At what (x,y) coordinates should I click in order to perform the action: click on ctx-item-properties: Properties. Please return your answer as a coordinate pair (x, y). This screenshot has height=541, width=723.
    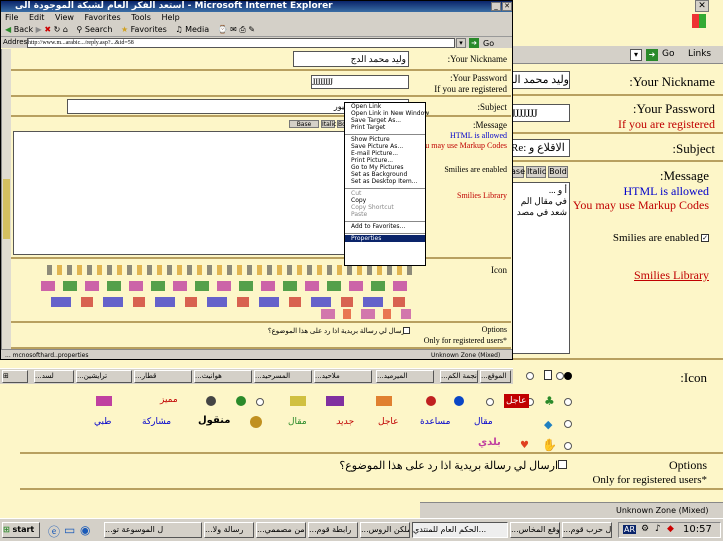
    Looking at the image, I should click on (385, 238).